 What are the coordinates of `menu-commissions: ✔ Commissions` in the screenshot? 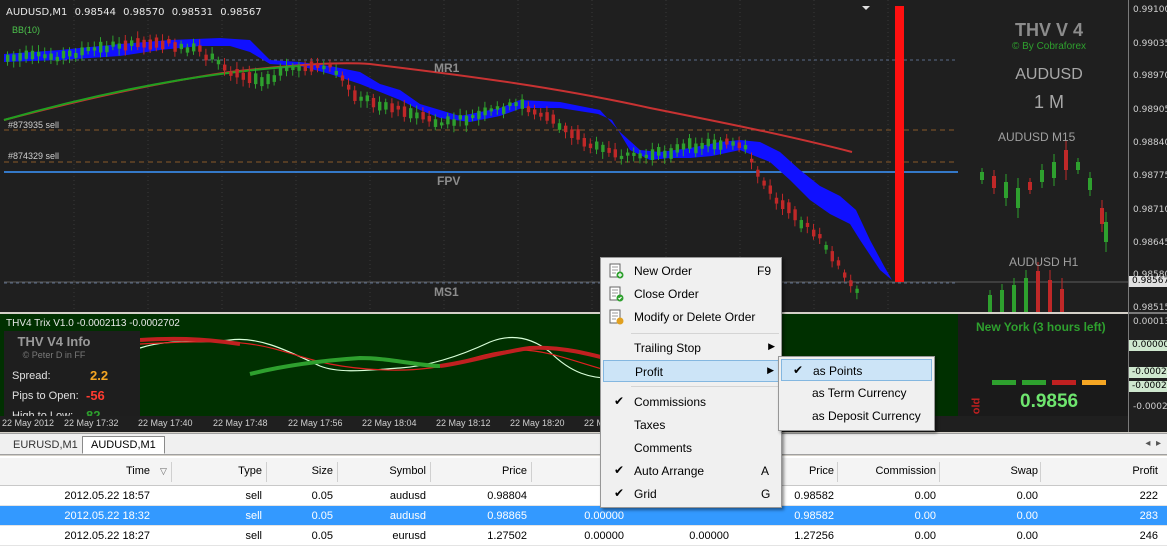 It's located at (691, 402).